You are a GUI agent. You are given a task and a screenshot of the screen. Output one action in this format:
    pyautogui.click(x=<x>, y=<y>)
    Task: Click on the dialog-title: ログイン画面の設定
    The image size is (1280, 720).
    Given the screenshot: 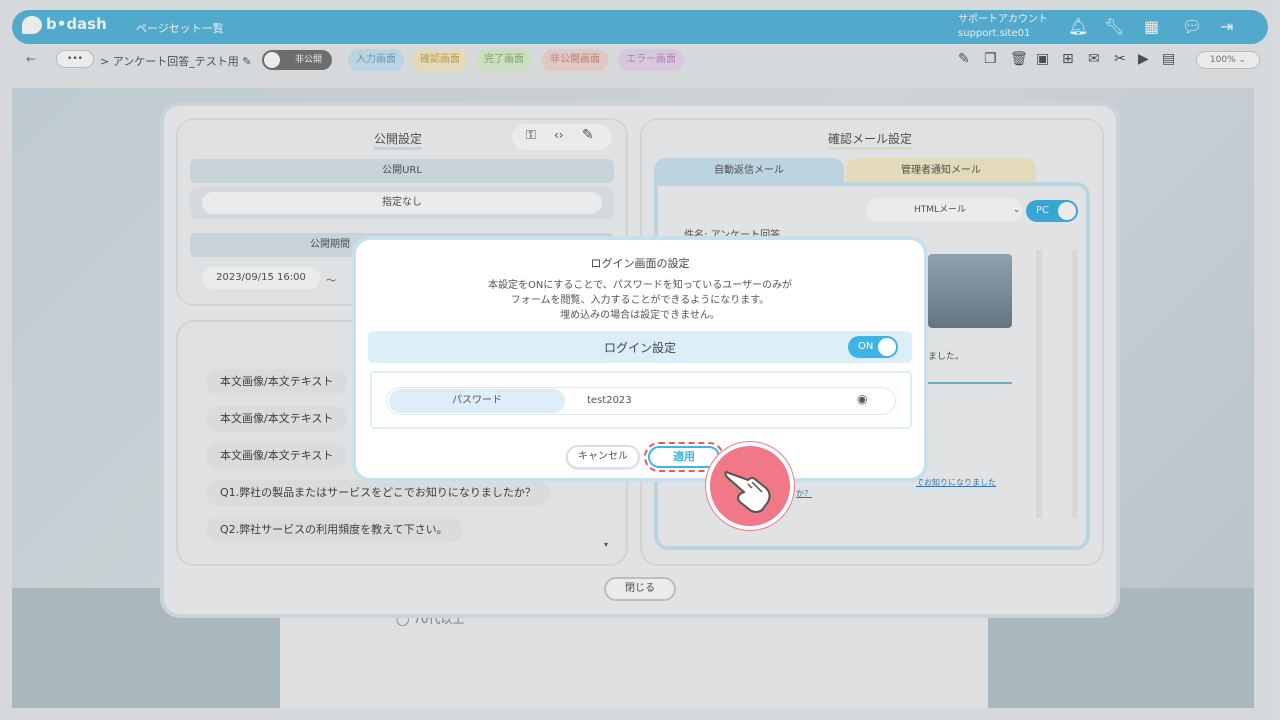 What is the action you would take?
    pyautogui.click(x=640, y=263)
    